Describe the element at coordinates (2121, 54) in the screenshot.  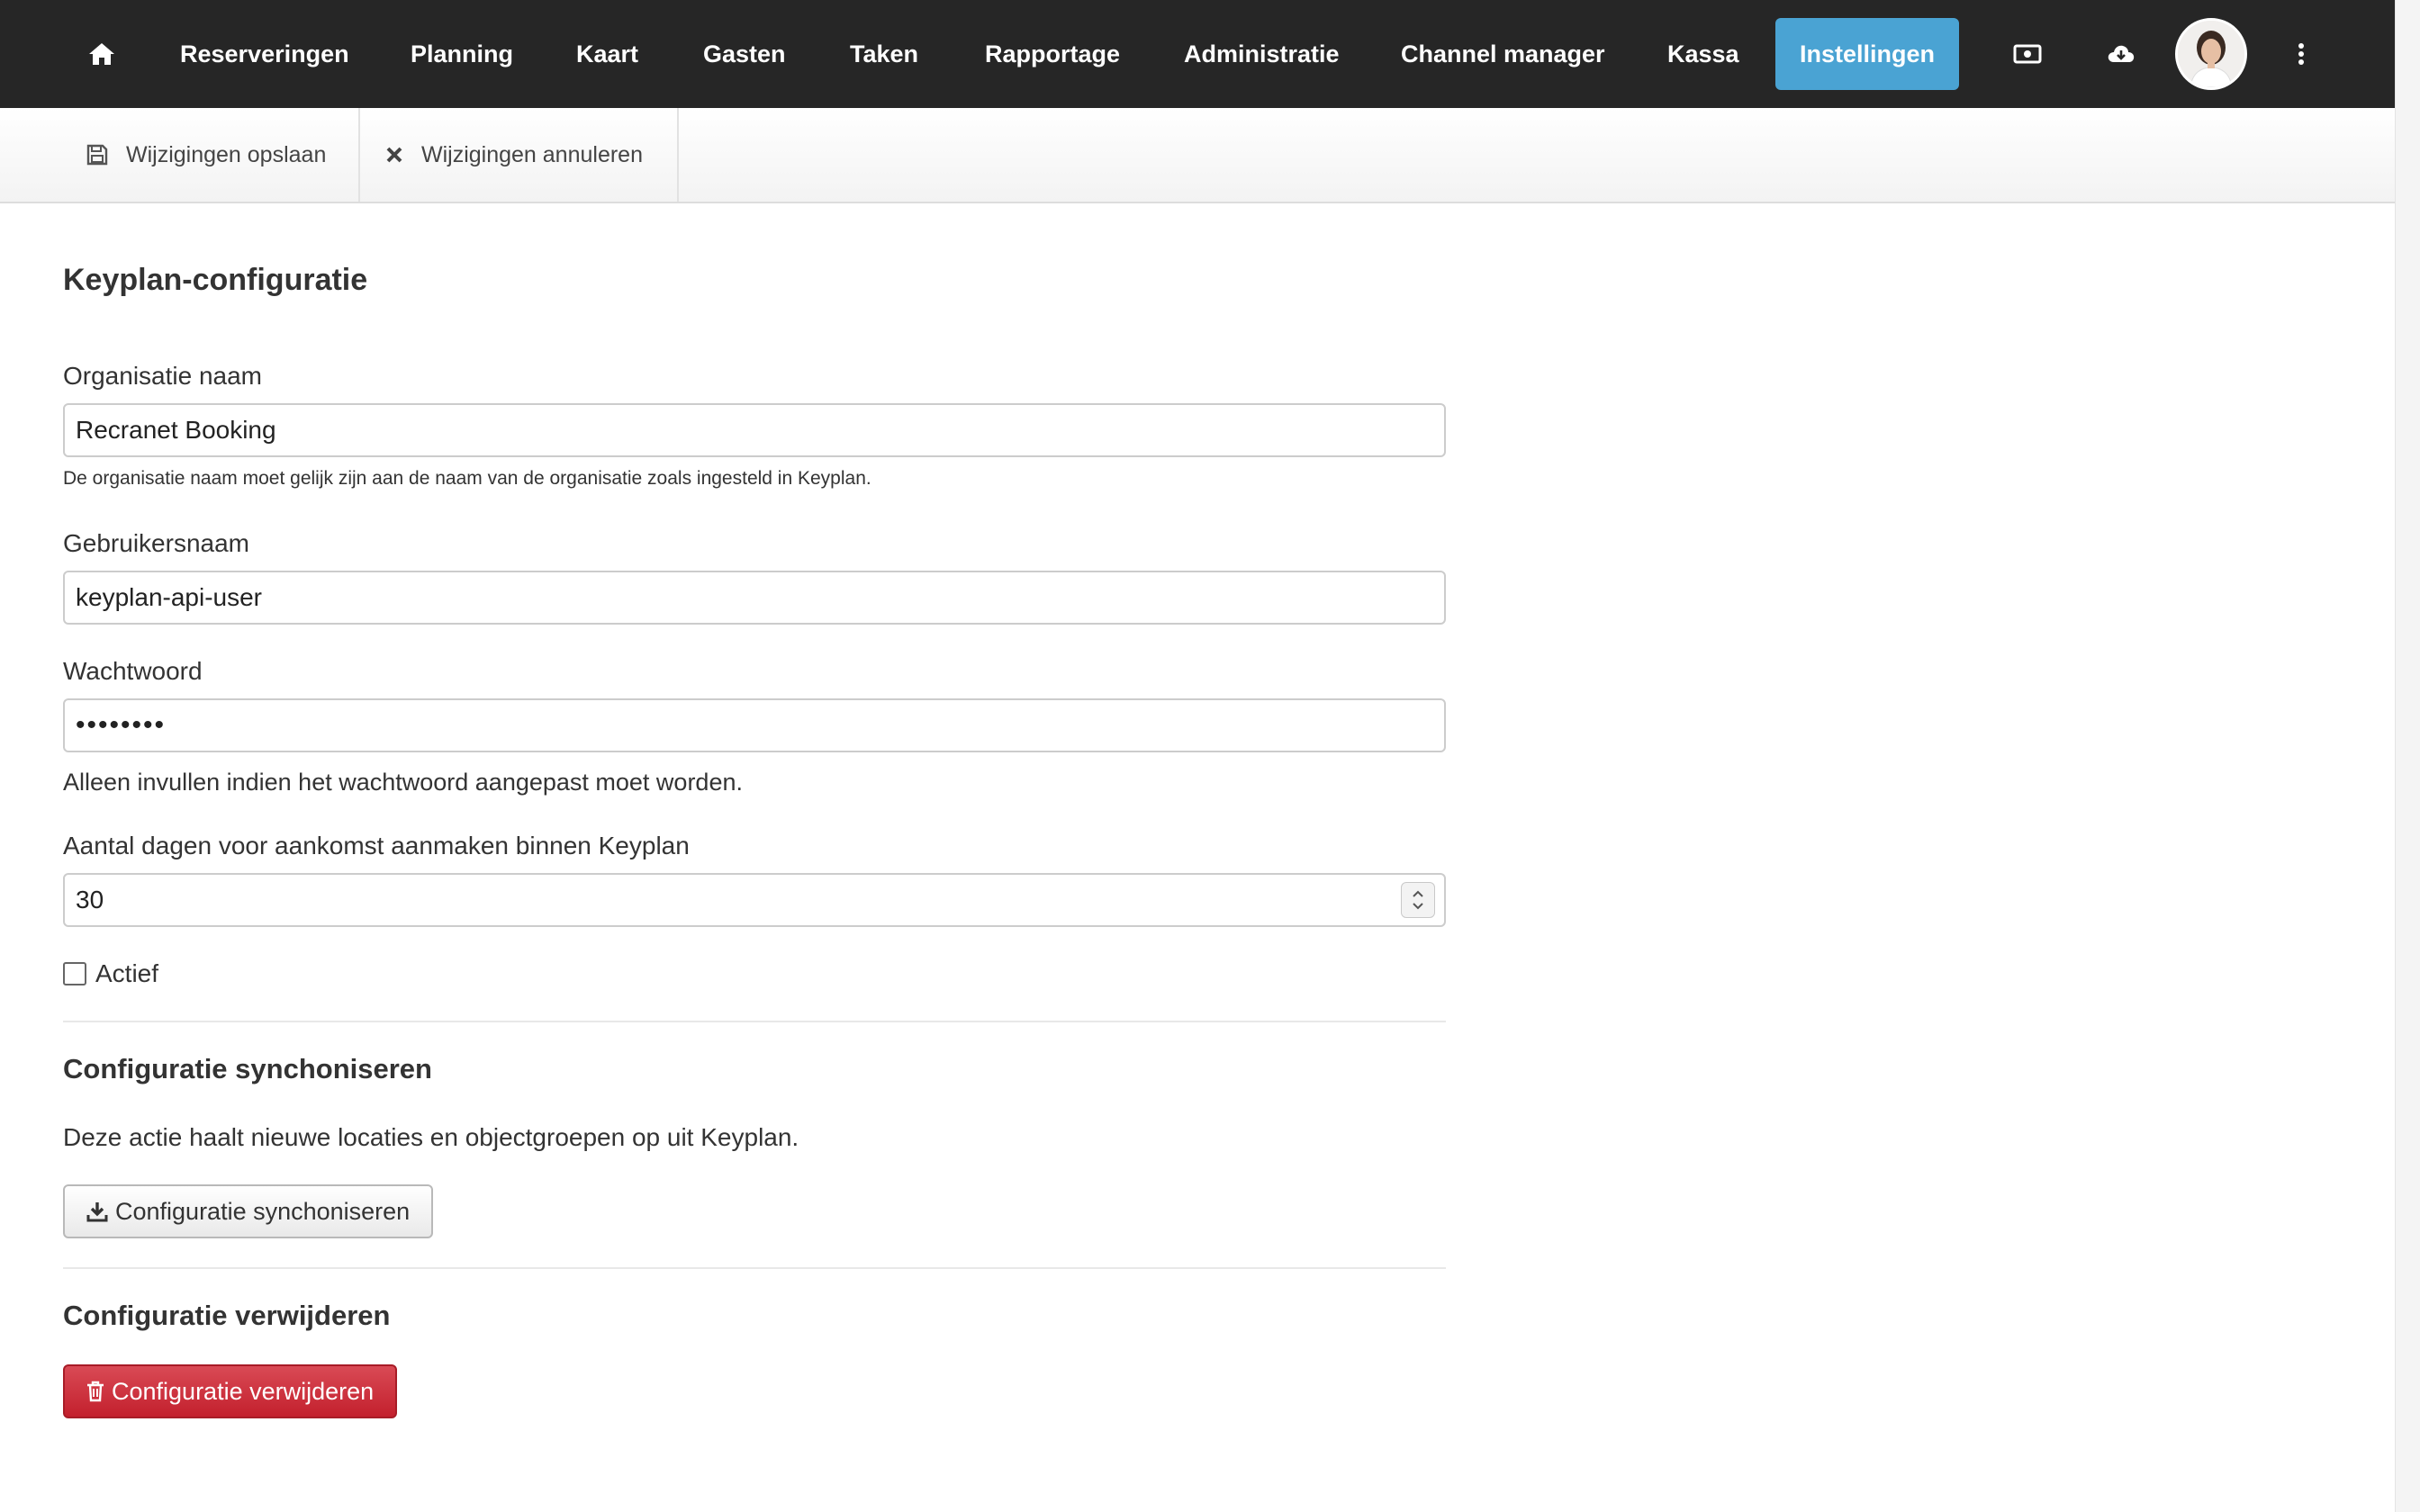
I see `cloud-download-icon` at that location.